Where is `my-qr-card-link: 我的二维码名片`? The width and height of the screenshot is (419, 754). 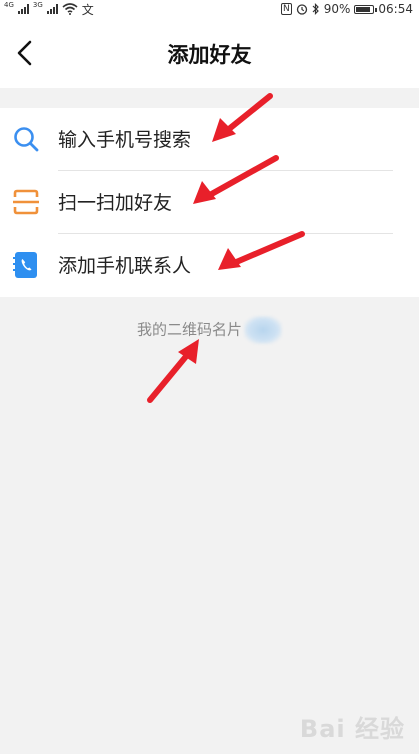 my-qr-card-link: 我的二维码名片 is located at coordinates (209, 330).